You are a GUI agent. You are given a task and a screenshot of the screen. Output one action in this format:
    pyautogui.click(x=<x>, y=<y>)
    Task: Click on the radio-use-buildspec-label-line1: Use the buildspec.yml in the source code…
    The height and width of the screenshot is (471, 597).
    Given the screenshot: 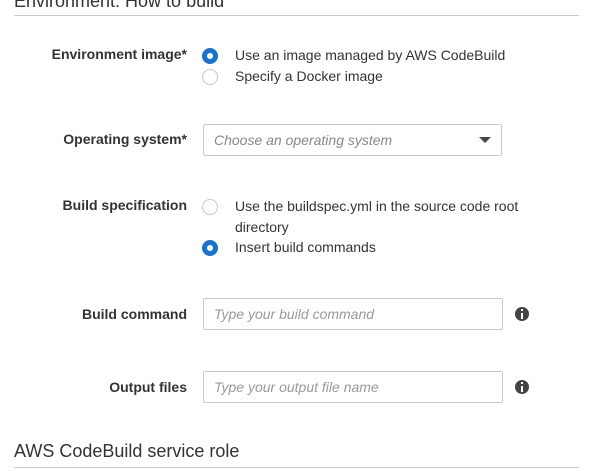 What is the action you would take?
    pyautogui.click(x=377, y=206)
    